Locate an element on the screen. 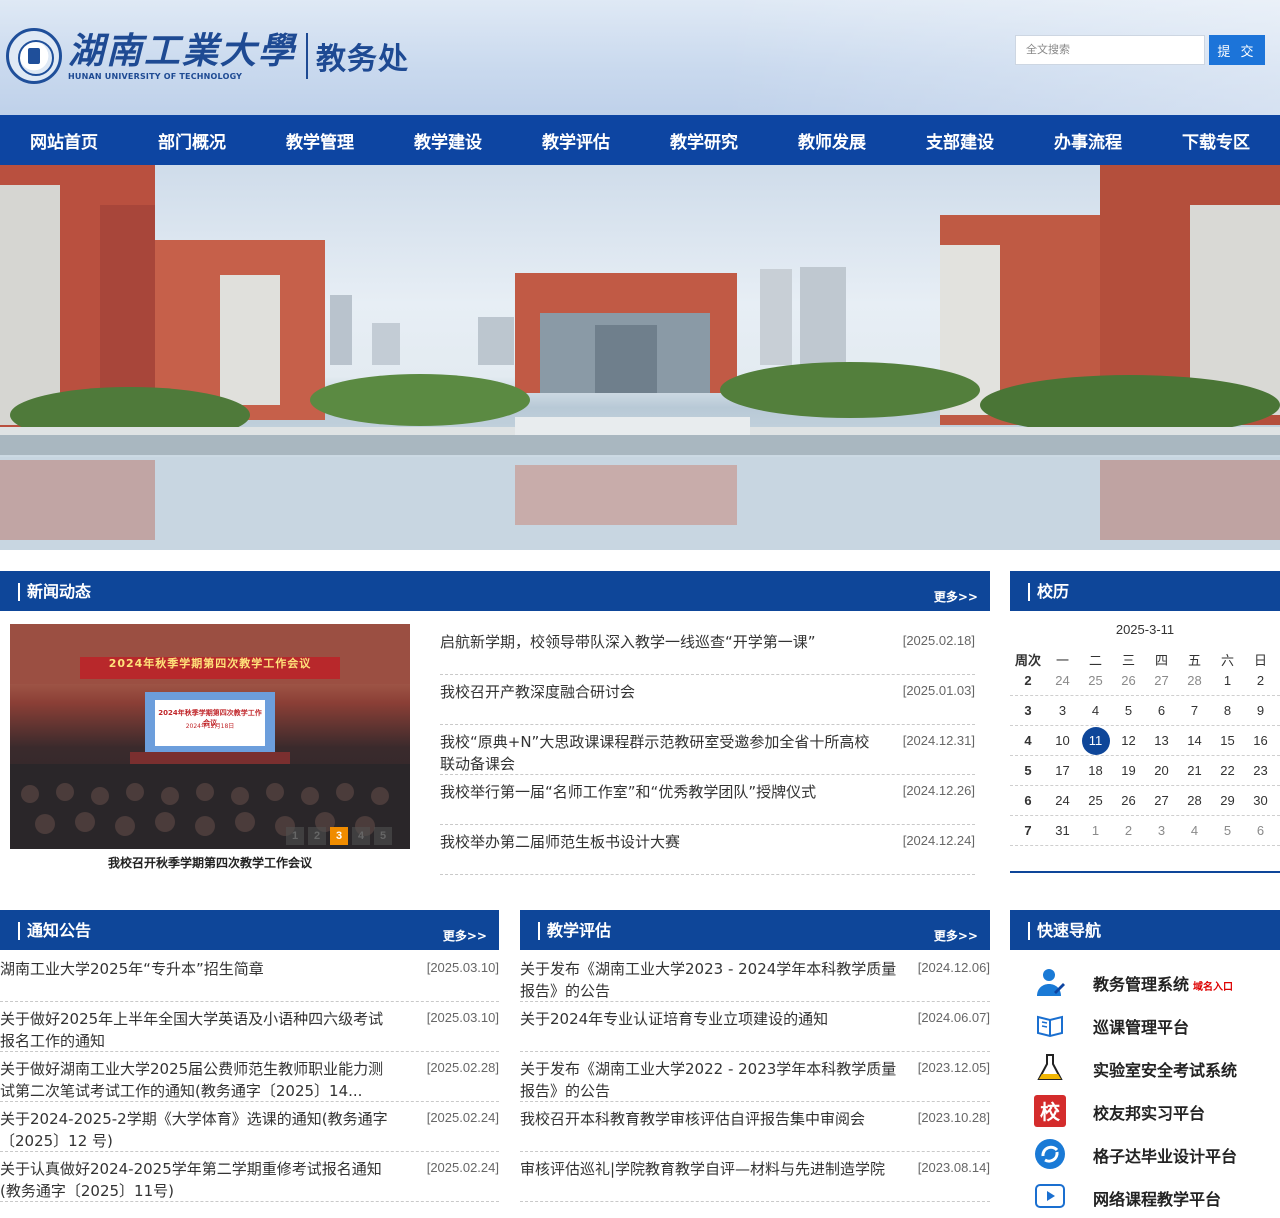  news-photo-caption: 我校召开秋季学期第四次教学工作会议 is located at coordinates (210, 862).